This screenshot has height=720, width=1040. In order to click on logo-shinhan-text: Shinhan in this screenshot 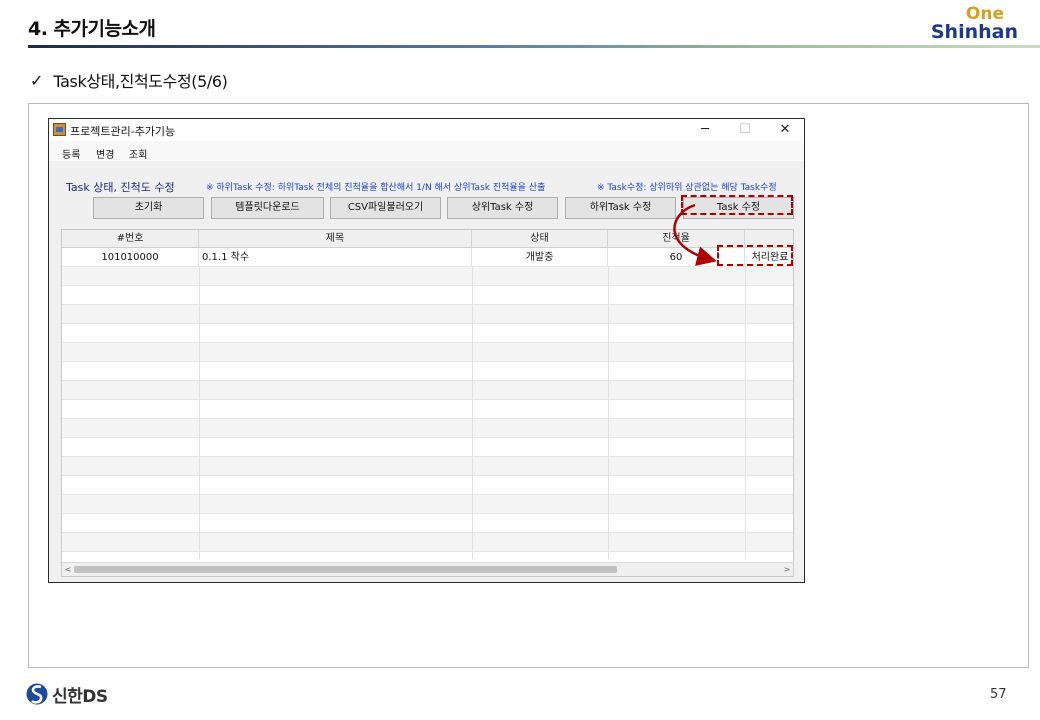, I will do `click(974, 32)`.